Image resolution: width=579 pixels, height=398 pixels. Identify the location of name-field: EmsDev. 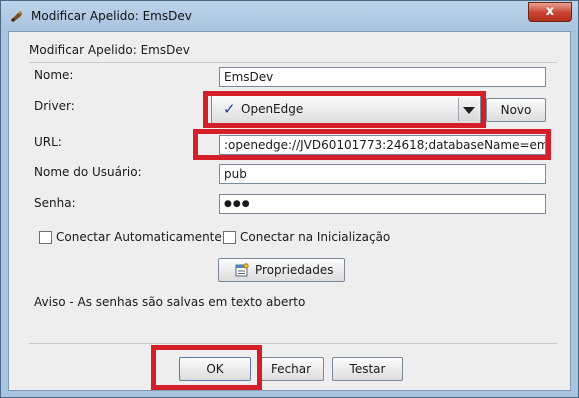
(382, 77).